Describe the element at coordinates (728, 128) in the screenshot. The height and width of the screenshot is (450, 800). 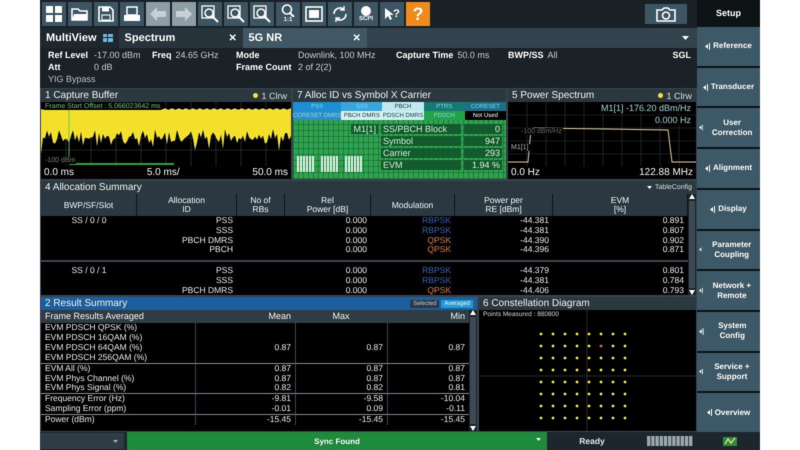
I see `softkey: User Correction` at that location.